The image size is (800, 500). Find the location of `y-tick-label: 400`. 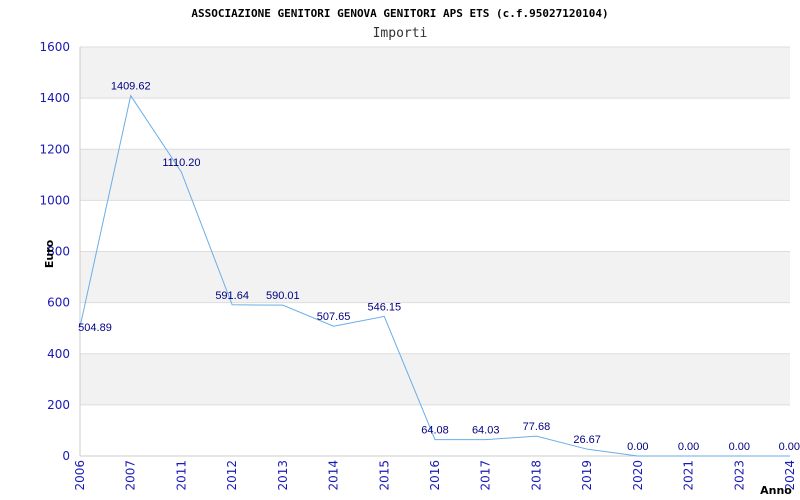

y-tick-label: 400 is located at coordinates (58, 354).